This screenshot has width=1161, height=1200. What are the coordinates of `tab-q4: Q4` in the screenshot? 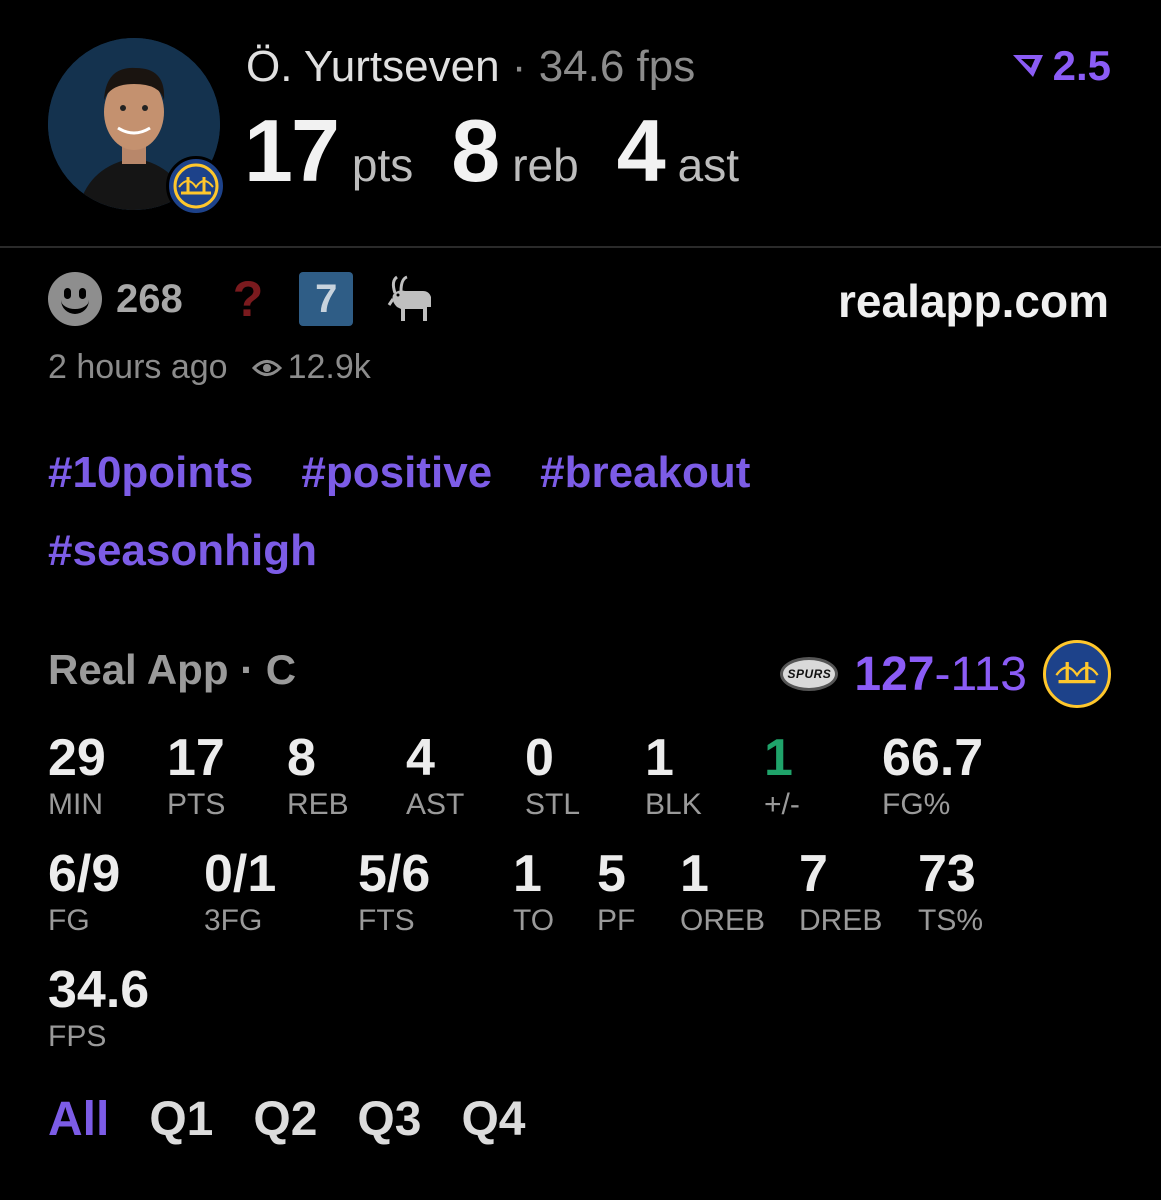 It's located at (493, 1119).